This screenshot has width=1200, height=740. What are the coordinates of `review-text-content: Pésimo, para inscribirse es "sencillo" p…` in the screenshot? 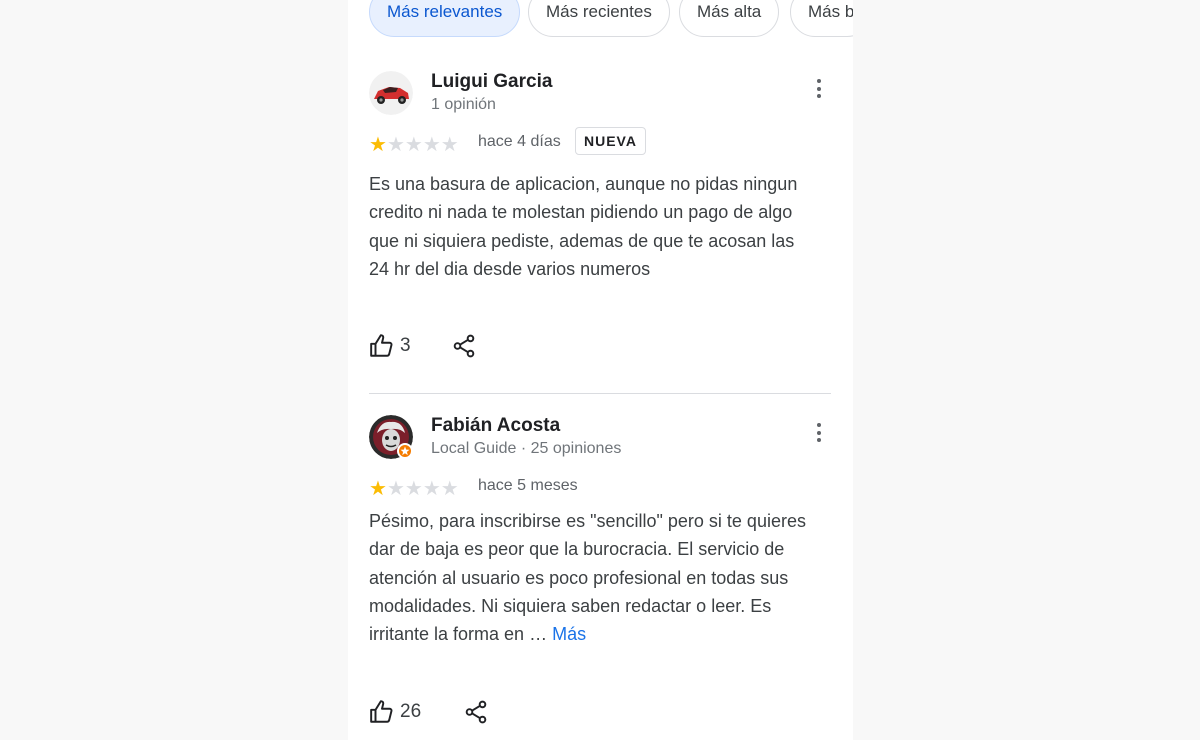 It's located at (587, 578).